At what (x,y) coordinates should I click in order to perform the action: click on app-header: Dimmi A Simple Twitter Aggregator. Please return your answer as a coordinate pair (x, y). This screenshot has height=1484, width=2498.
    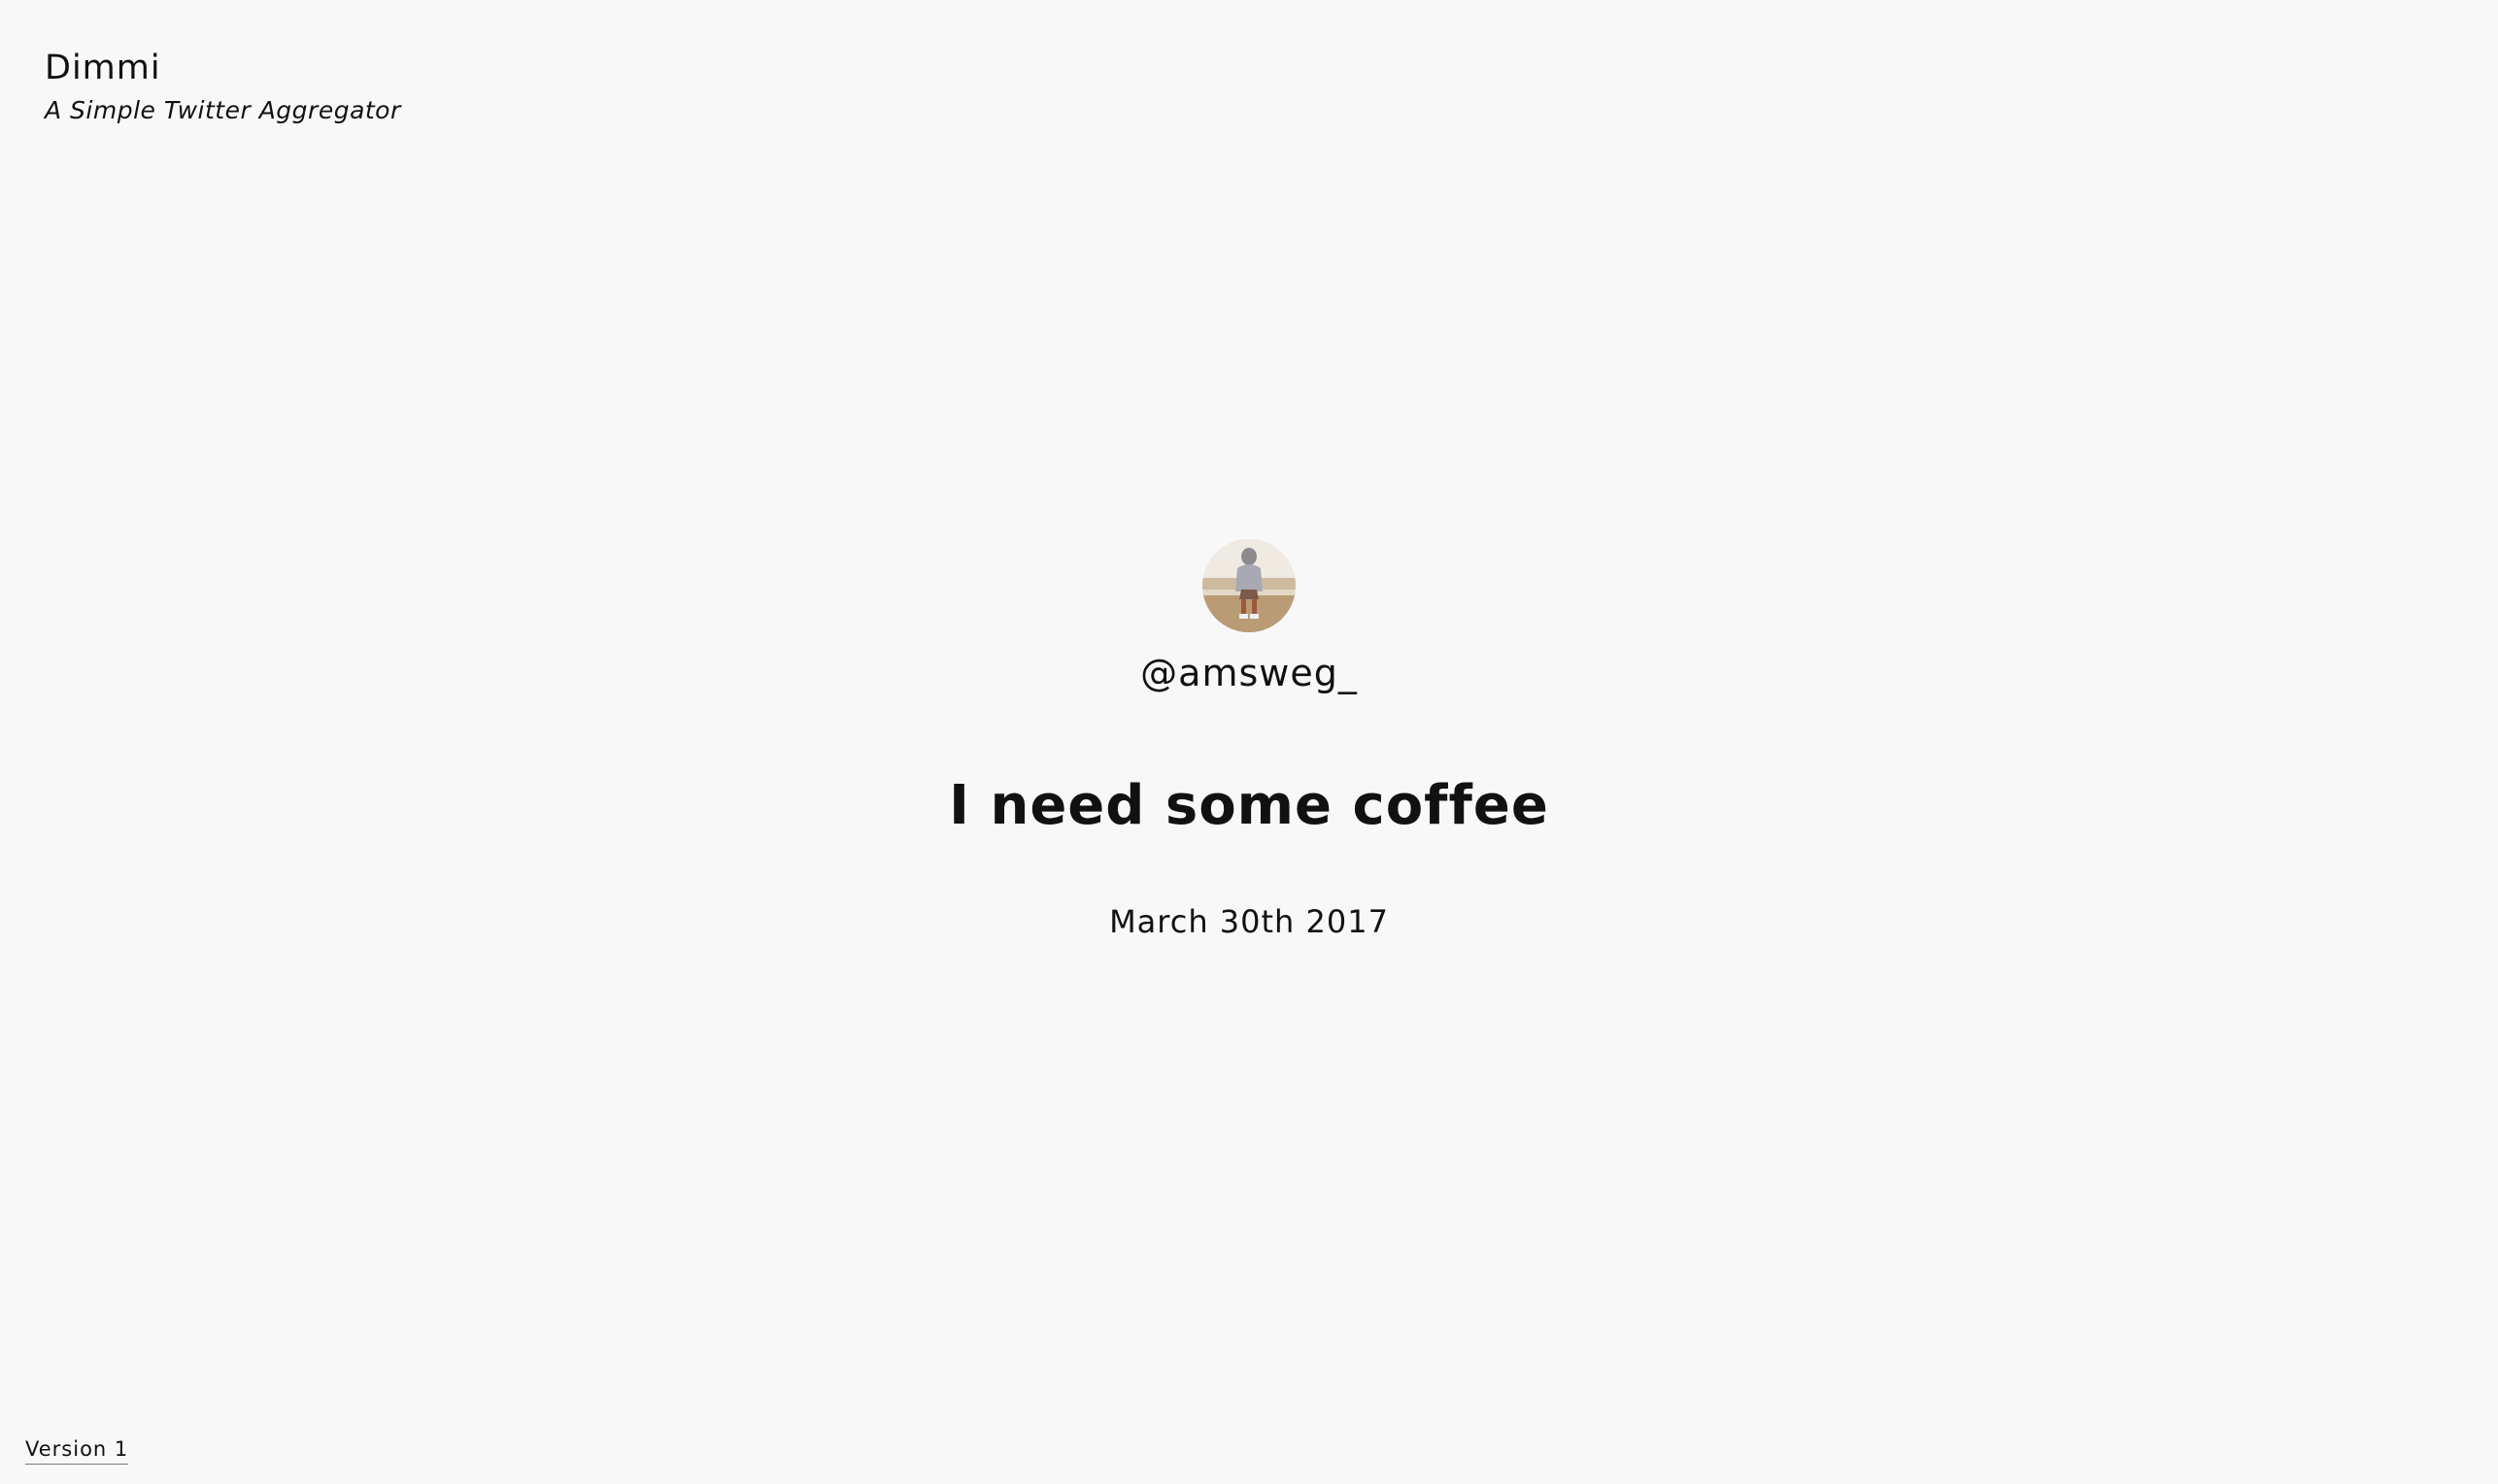
    Looking at the image, I should click on (223, 86).